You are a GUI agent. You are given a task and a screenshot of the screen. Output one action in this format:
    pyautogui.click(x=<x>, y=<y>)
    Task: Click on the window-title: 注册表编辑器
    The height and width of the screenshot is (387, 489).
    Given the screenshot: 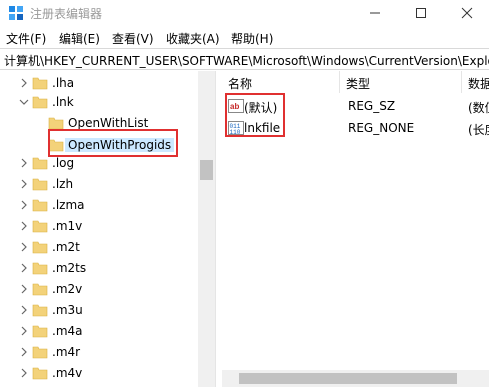 What is the action you would take?
    pyautogui.click(x=66, y=14)
    